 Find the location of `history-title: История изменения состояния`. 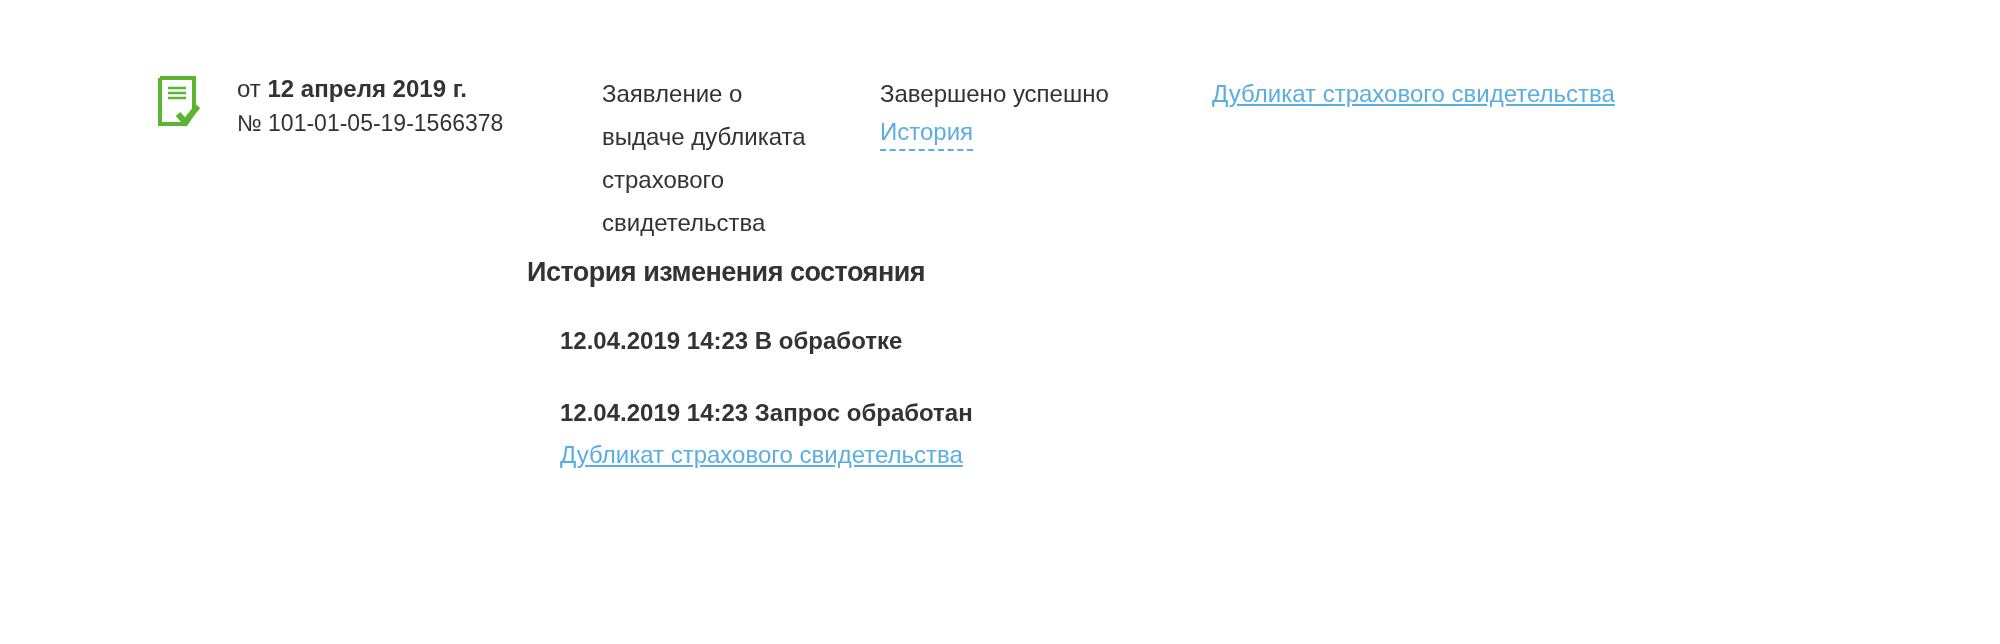

history-title: История изменения состояния is located at coordinates (727, 272).